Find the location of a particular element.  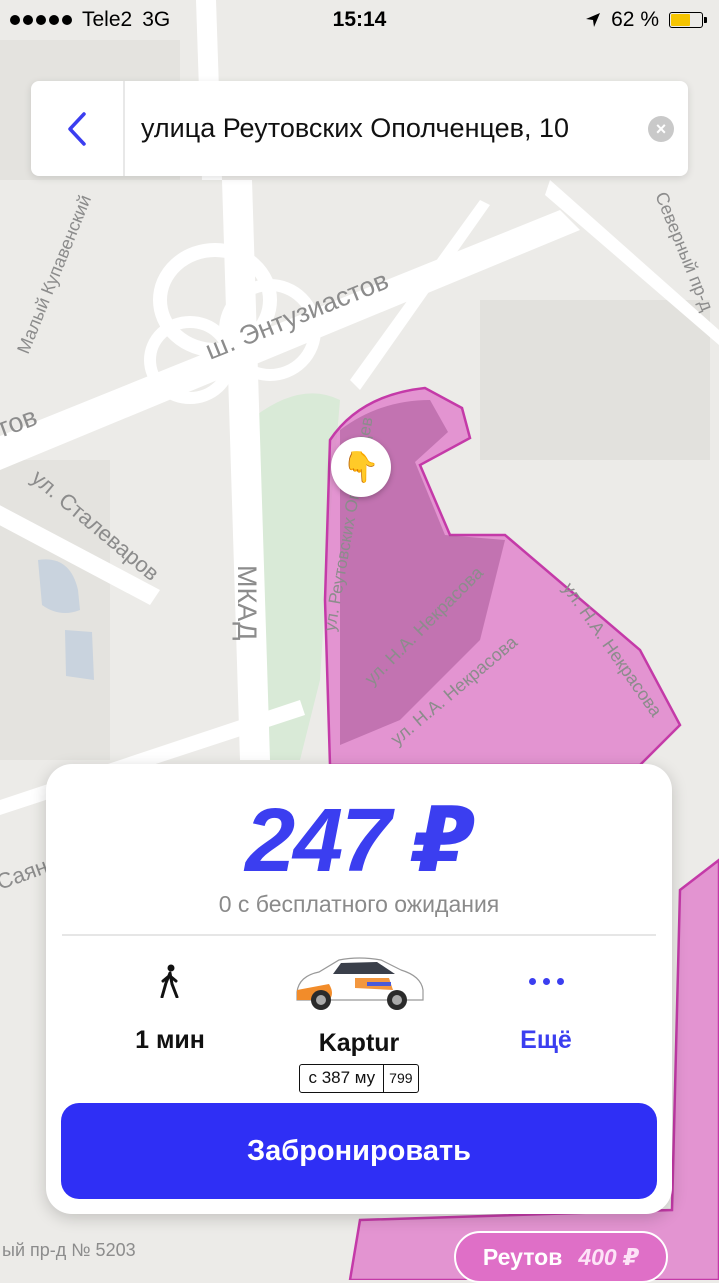

address-bar: улица Реутовских Ополченцев, 10 × is located at coordinates (359, 128).